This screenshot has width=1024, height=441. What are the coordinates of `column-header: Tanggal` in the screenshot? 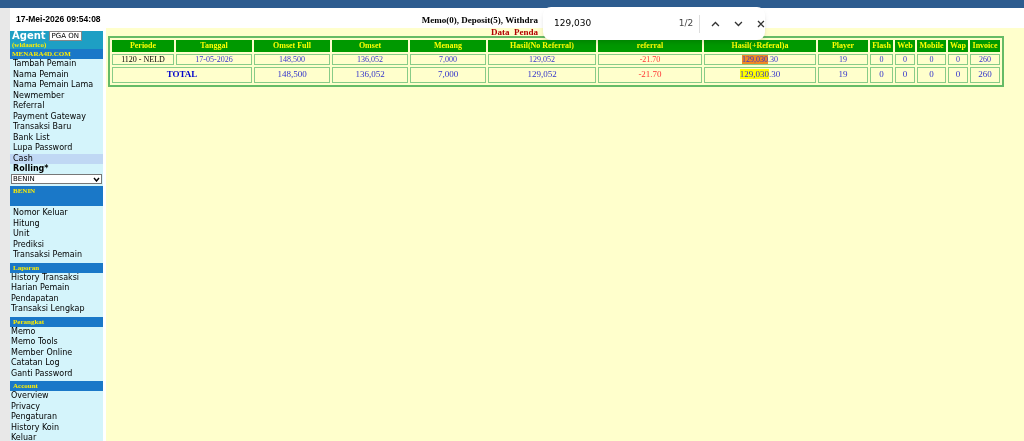 It's located at (214, 46).